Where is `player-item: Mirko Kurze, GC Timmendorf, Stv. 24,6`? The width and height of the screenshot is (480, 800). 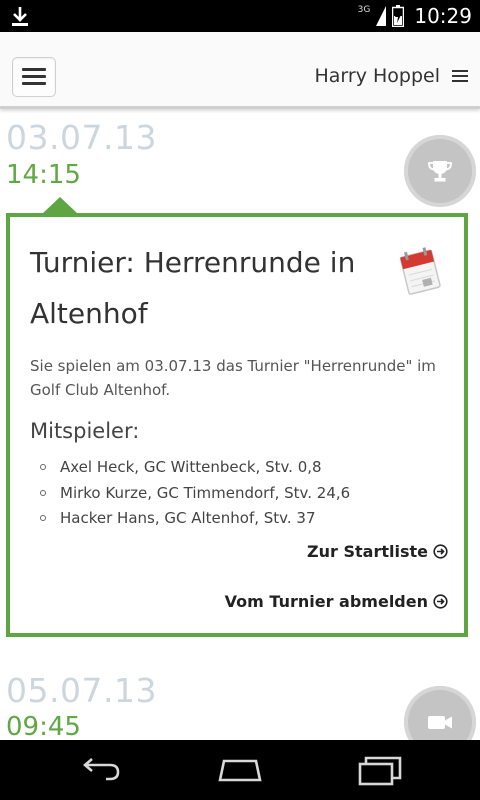 player-item: Mirko Kurze, GC Timmendorf, Stv. 24,6 is located at coordinates (190, 494).